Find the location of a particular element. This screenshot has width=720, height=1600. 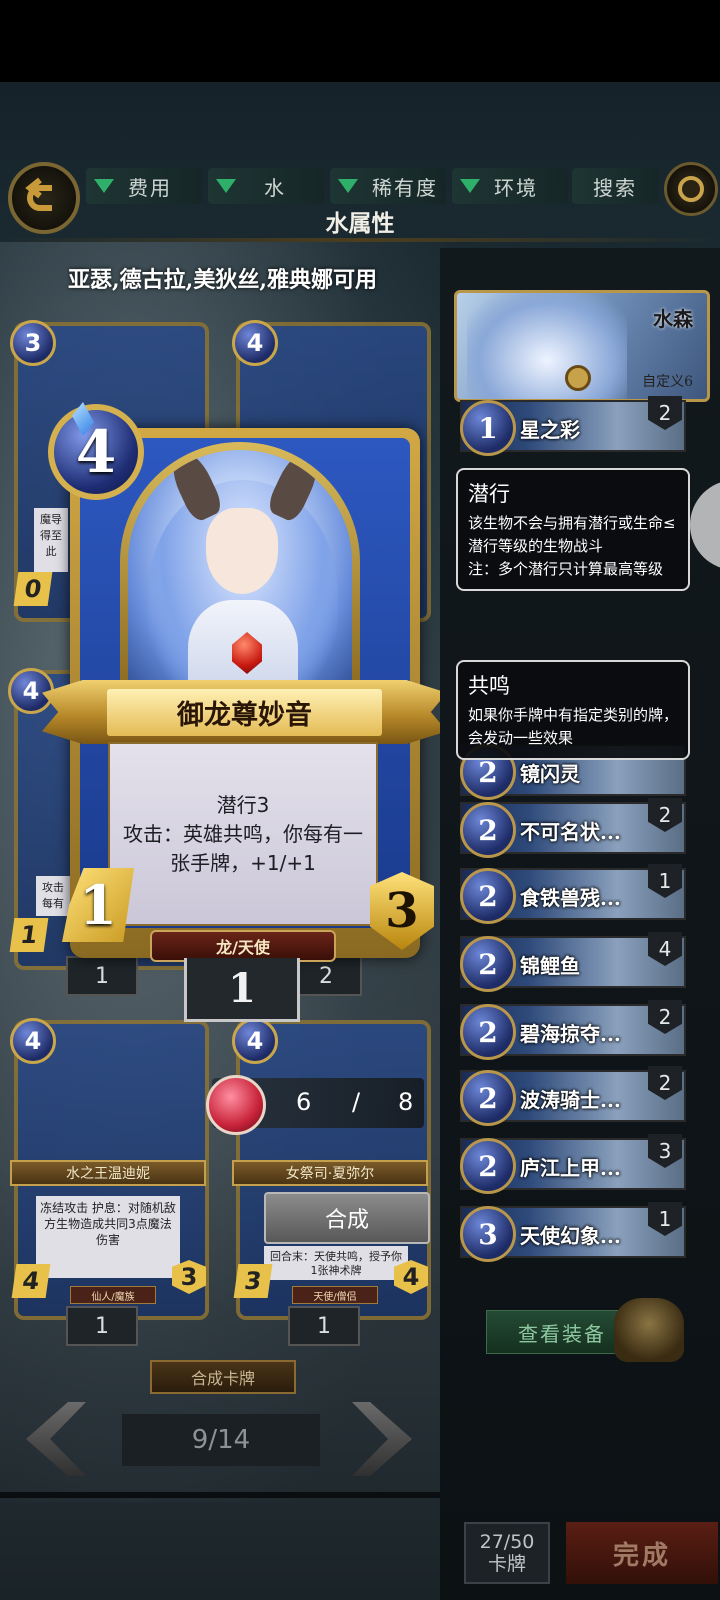

featured-card-name: 御龙尊妙音 is located at coordinates (244, 712).